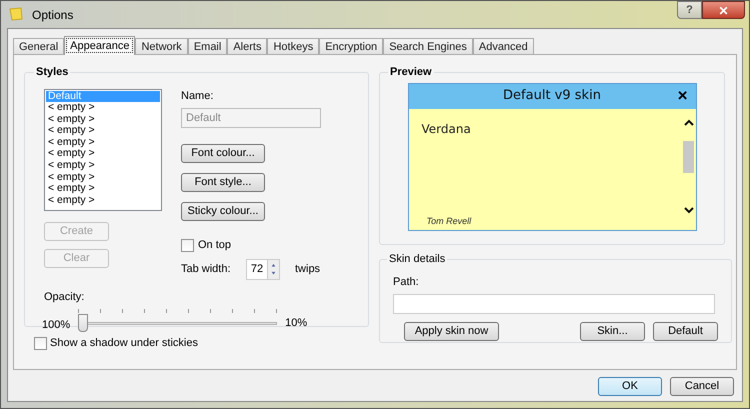 This screenshot has width=750, height=409. Describe the element at coordinates (689, 10) in the screenshot. I see `help-button: ?` at that location.